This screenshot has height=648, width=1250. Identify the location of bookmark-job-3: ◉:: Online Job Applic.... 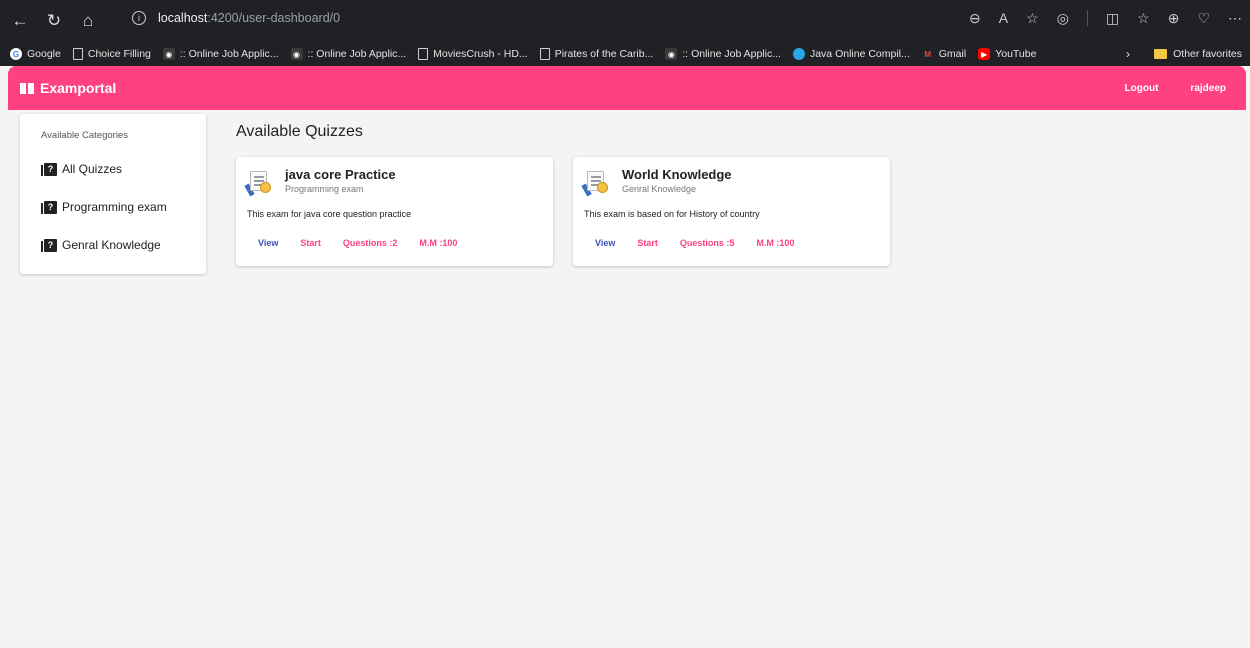
(723, 54).